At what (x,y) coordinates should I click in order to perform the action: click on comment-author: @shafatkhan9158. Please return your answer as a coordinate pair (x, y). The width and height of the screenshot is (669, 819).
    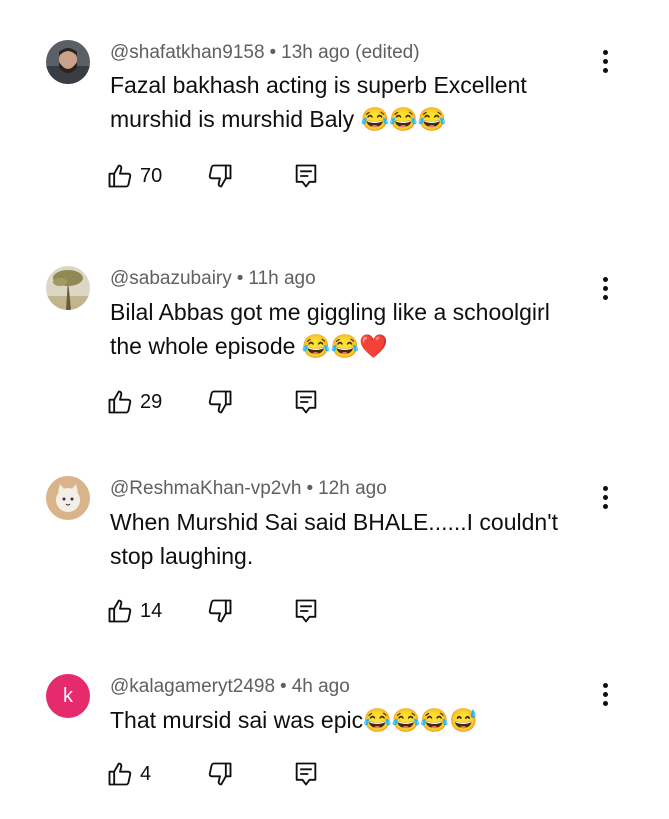
    Looking at the image, I should click on (187, 52).